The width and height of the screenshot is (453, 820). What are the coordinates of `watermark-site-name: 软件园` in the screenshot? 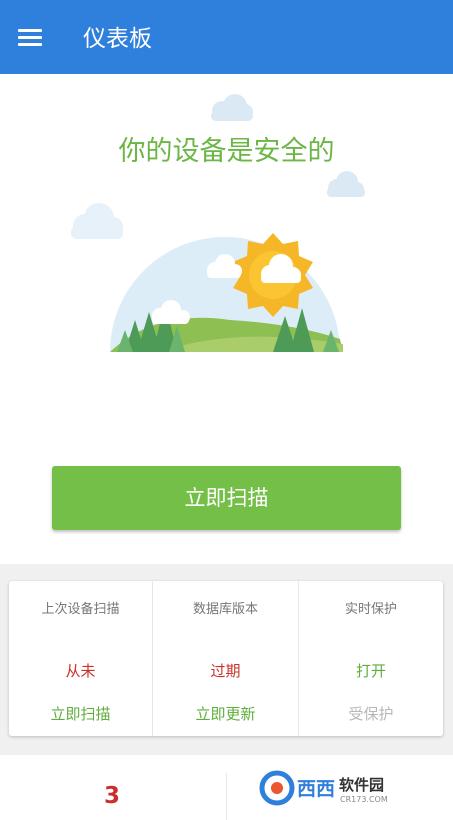 It's located at (361, 785).